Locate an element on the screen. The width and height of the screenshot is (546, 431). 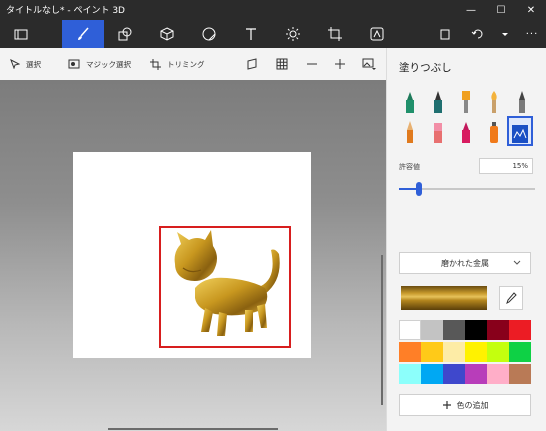
tolerance-input: 15% is located at coordinates (506, 166).